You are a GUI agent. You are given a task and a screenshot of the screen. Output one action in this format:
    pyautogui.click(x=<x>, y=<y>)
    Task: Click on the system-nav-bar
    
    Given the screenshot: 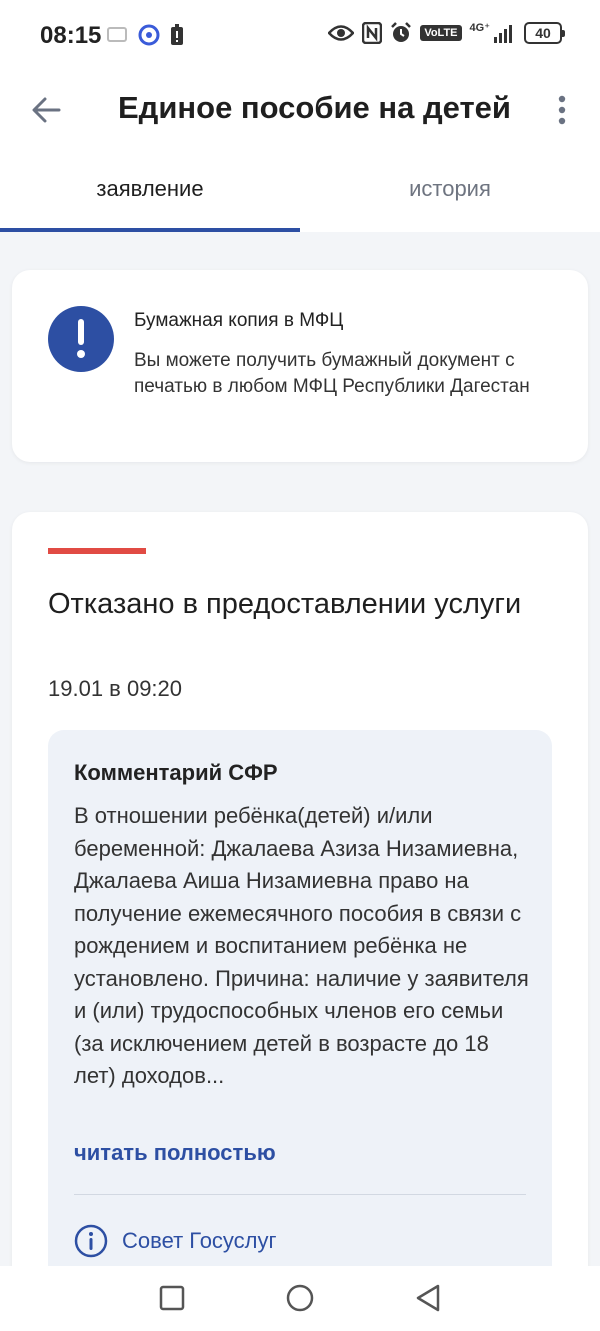 What is the action you would take?
    pyautogui.click(x=300, y=1298)
    